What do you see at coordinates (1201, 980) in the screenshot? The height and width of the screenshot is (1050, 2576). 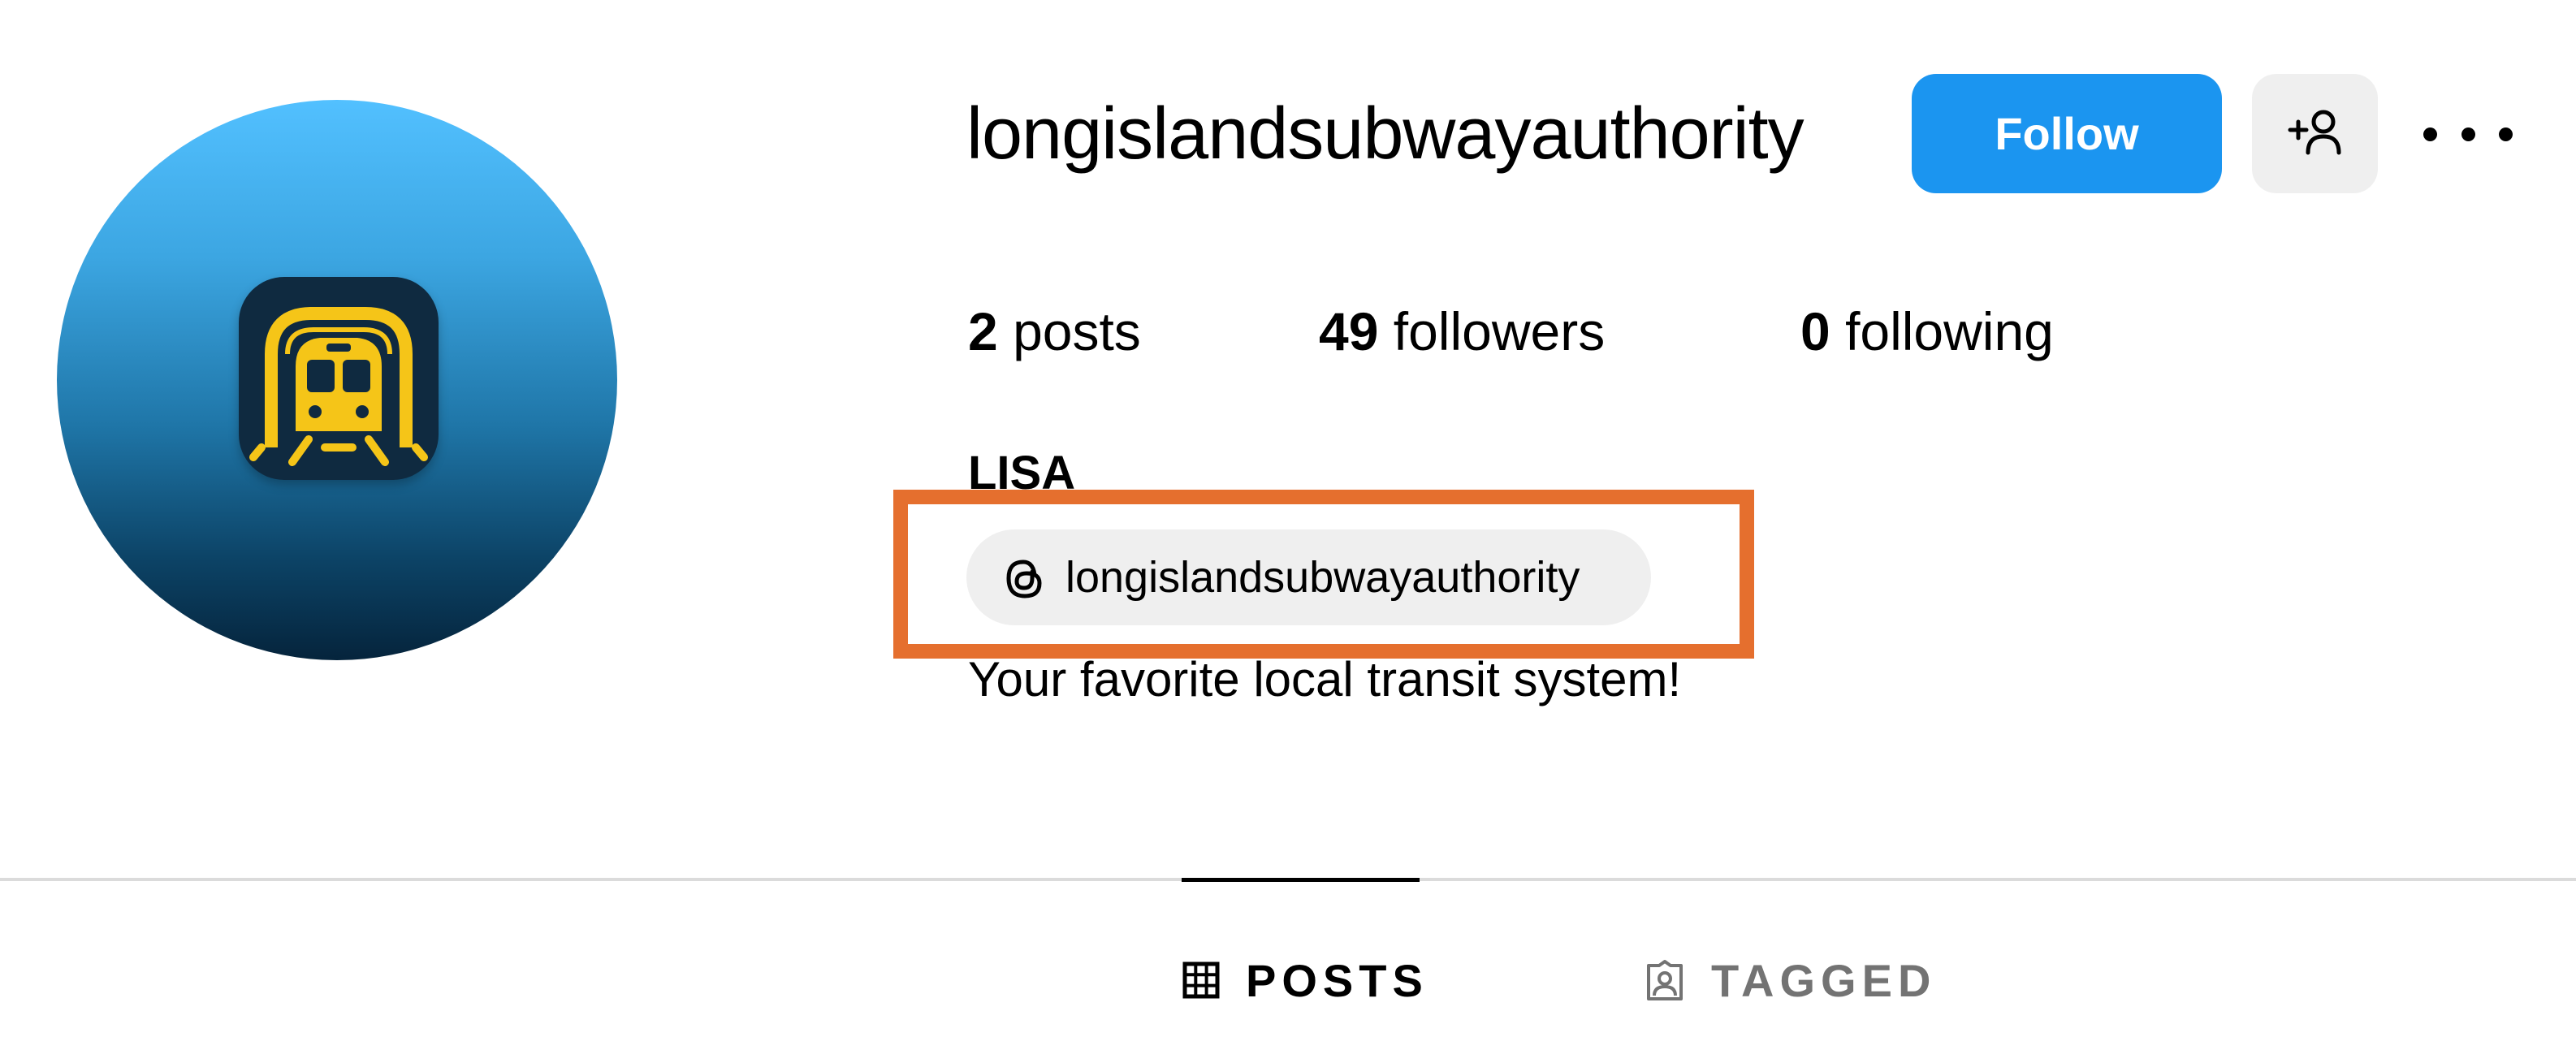 I see `grid-icon` at bounding box center [1201, 980].